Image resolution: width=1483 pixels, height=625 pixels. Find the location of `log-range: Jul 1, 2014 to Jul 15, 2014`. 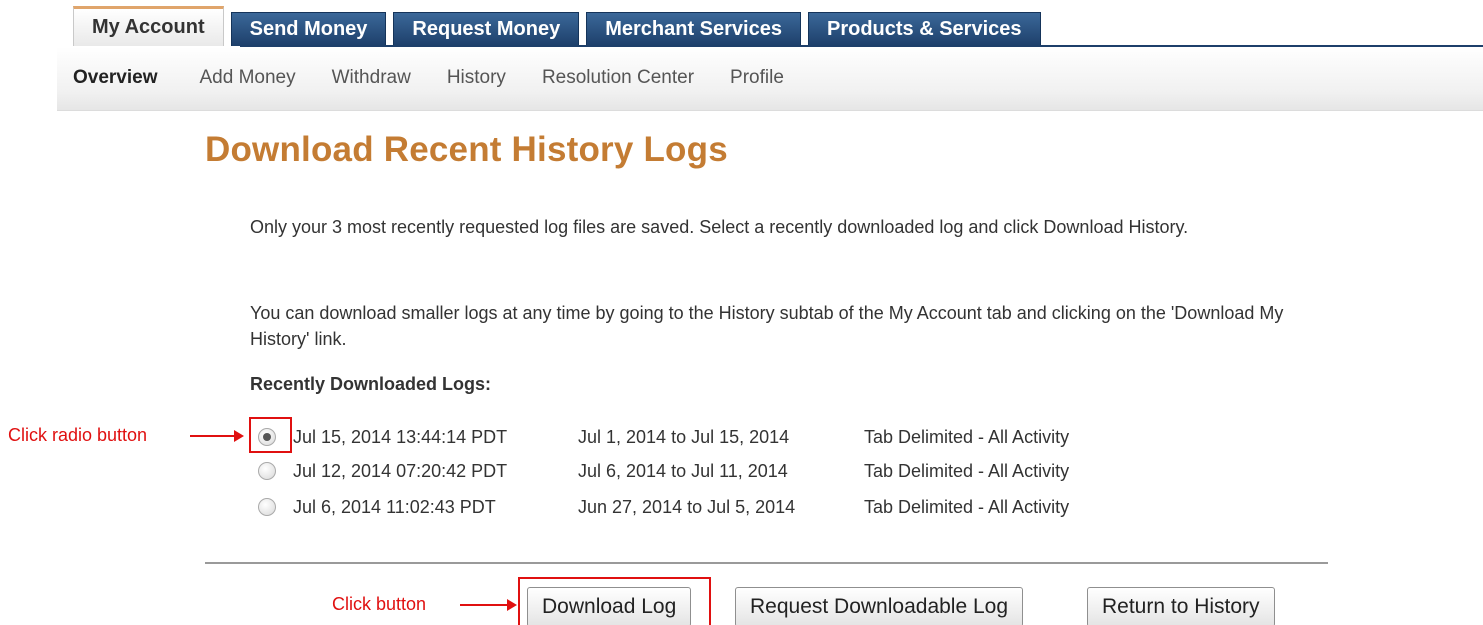

log-range: Jul 1, 2014 to Jul 15, 2014 is located at coordinates (684, 436).